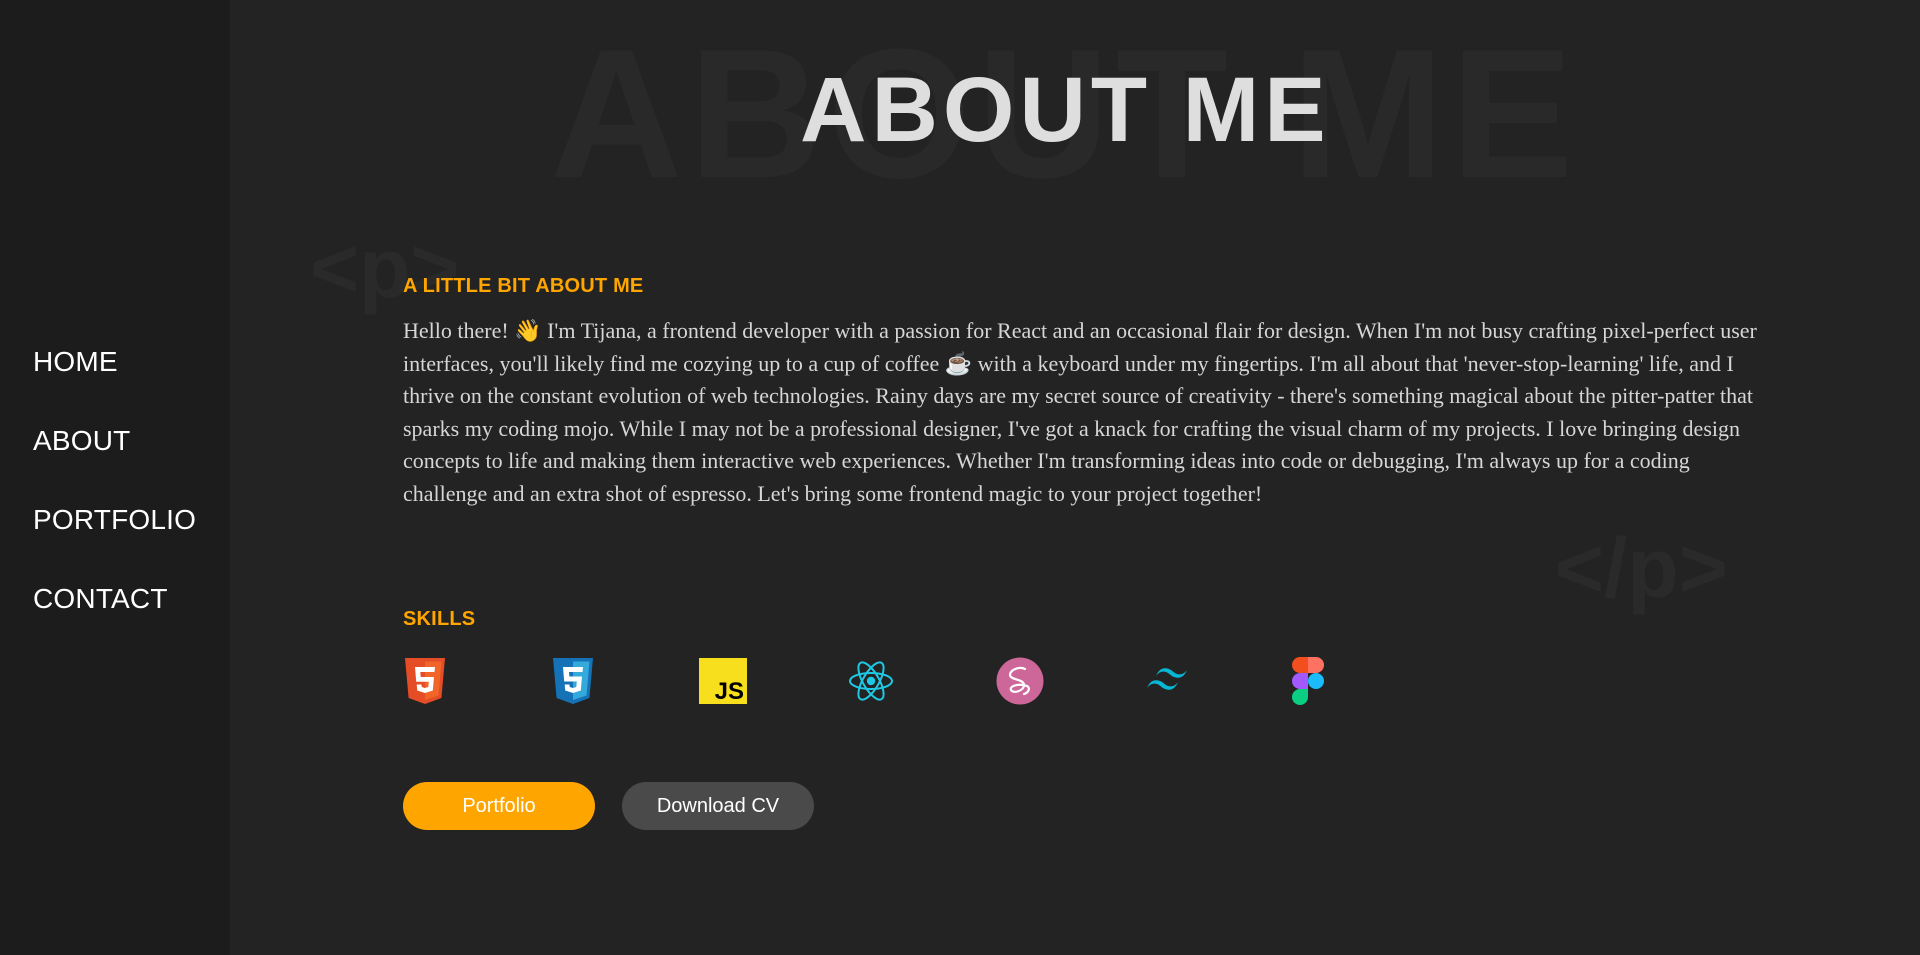  I want to click on skill-tailwind, so click(1217, 681).